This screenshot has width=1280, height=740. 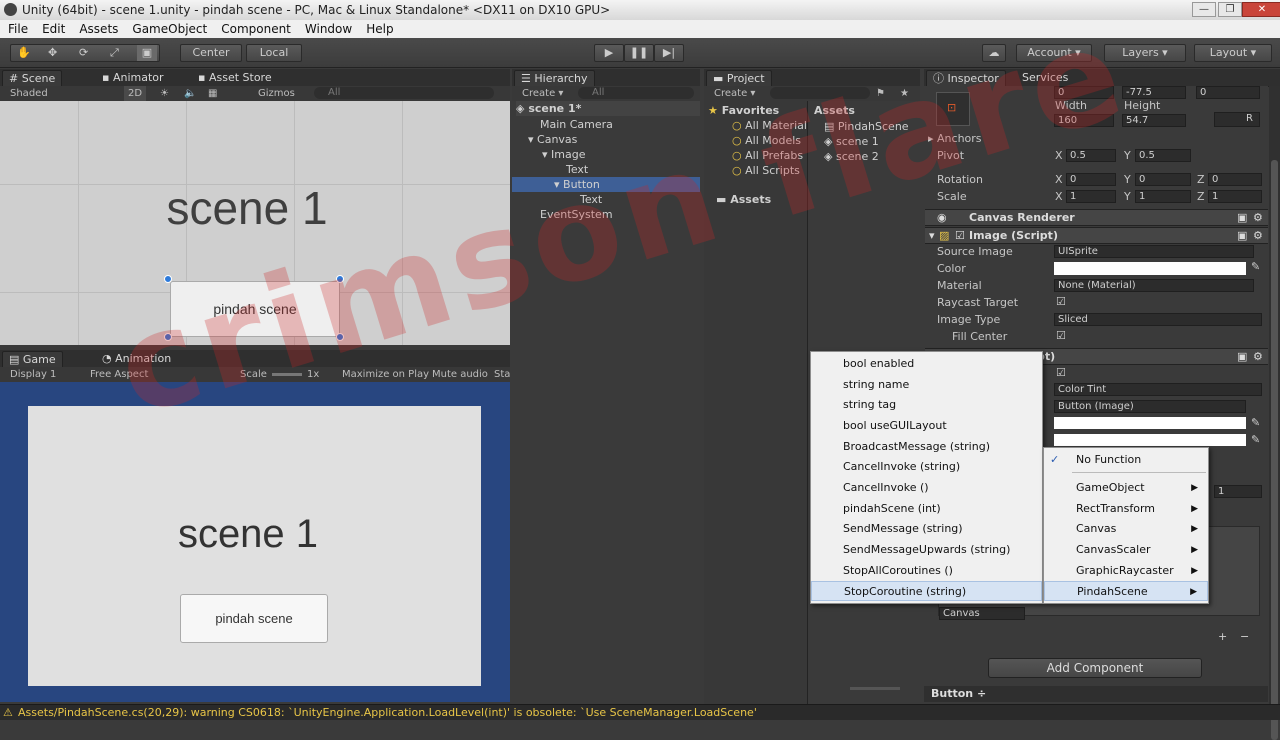 What do you see at coordinates (926, 509) in the screenshot?
I see `menu-item-pindah-scene: pindahScene (int)` at bounding box center [926, 509].